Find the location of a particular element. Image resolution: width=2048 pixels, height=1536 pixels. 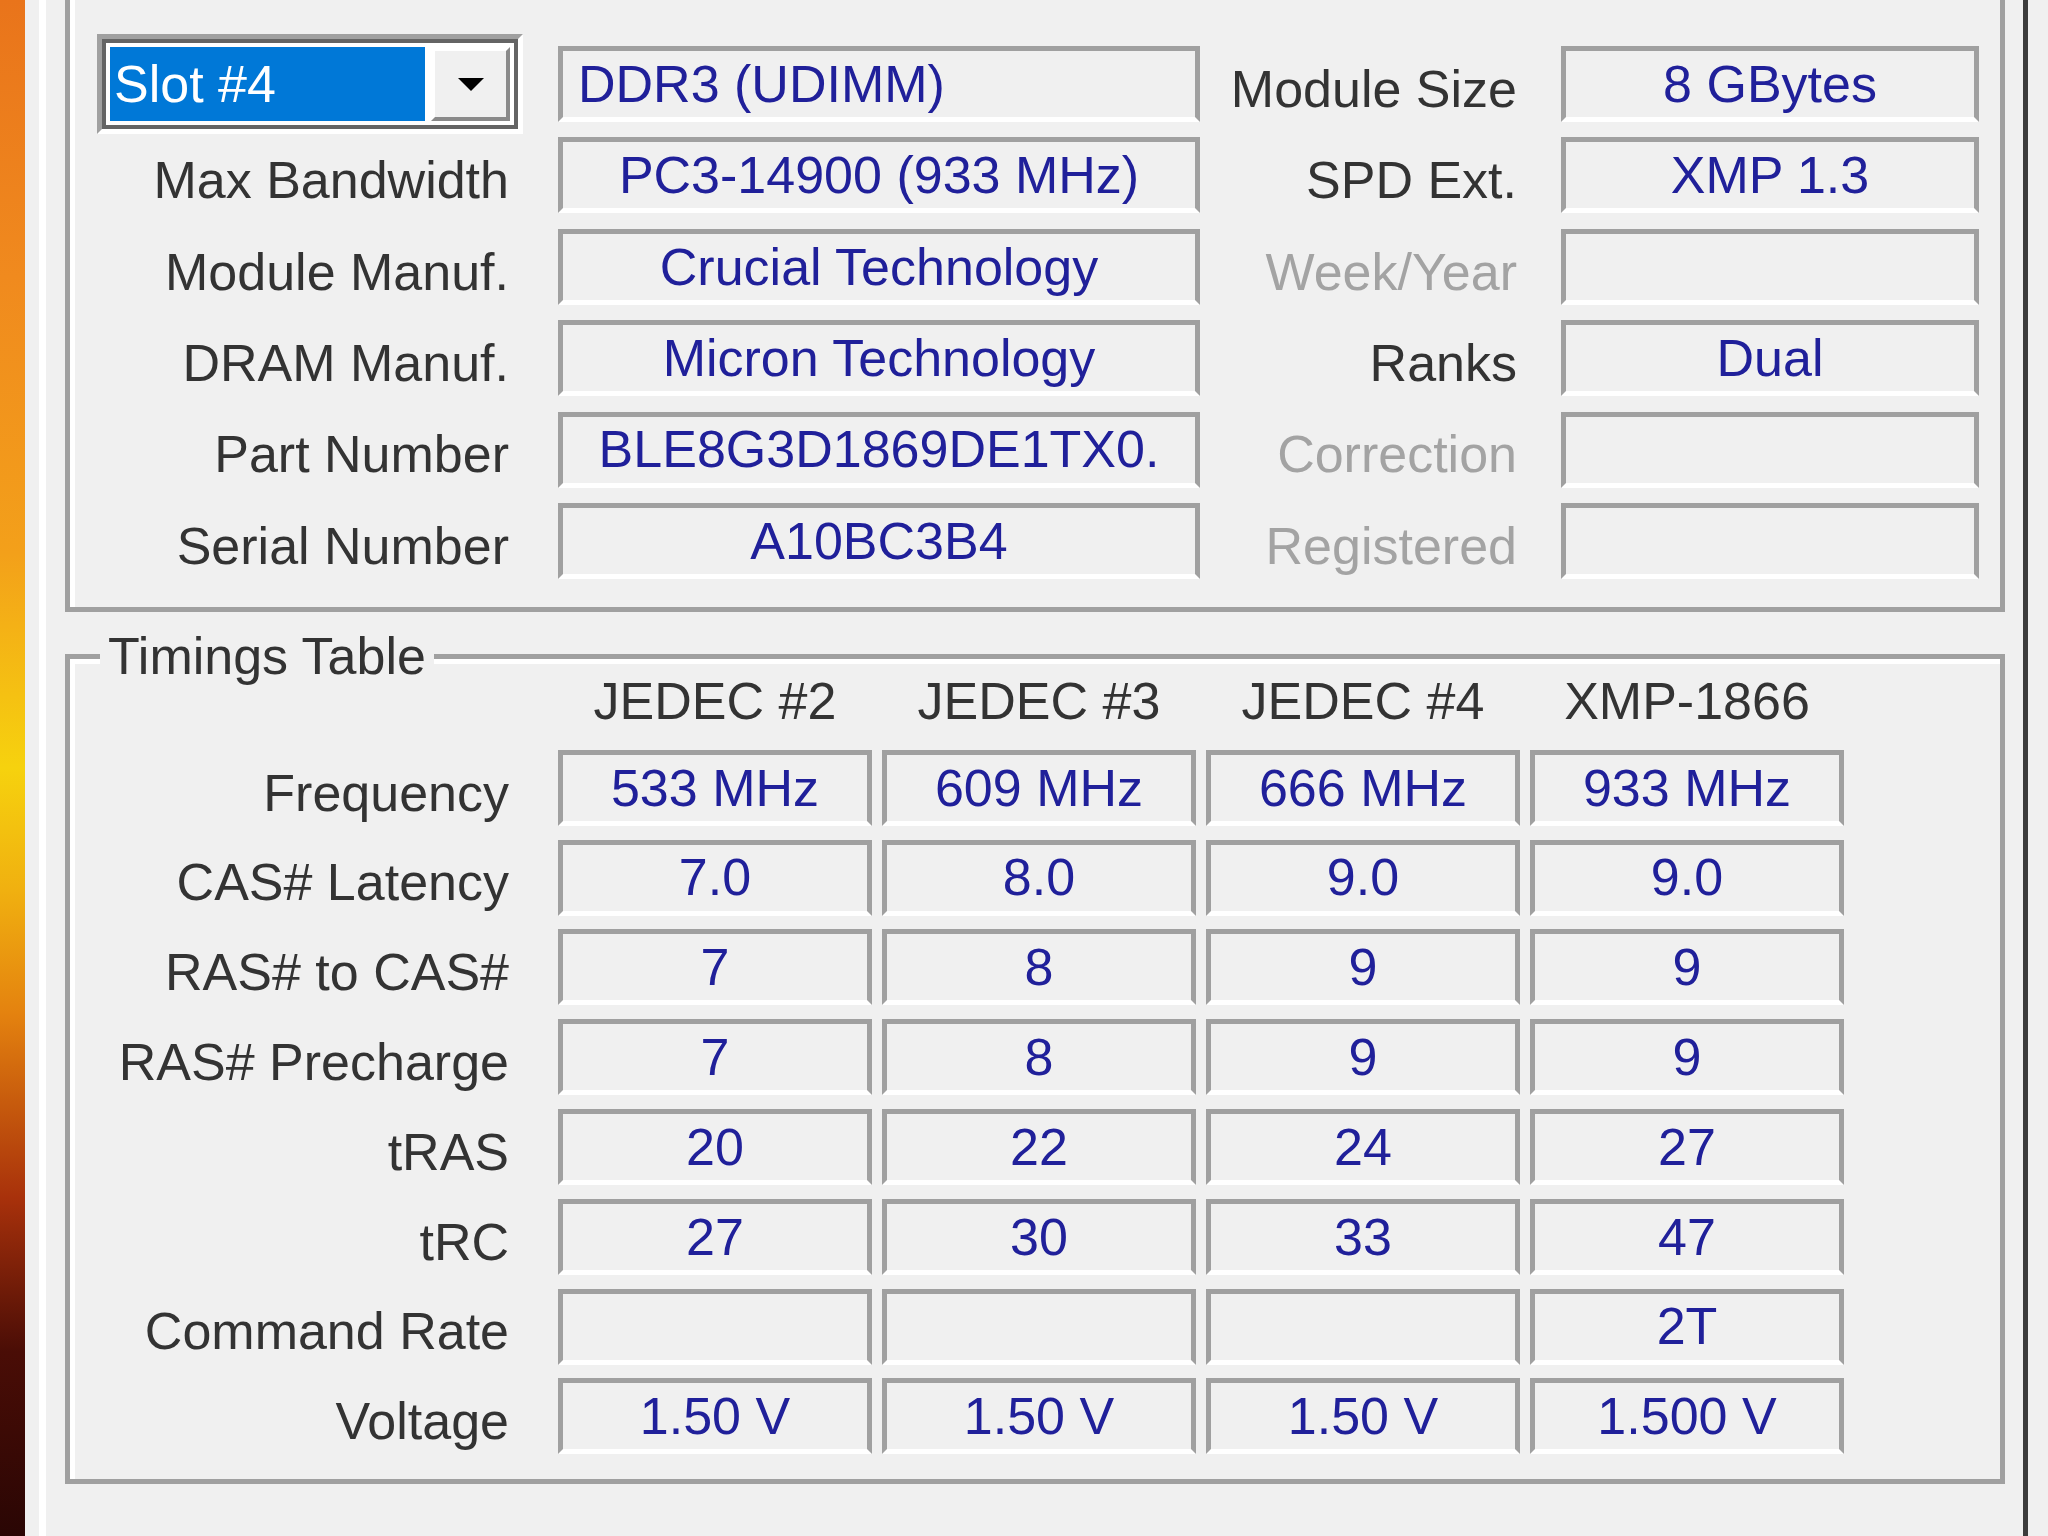

field-label: Max Bandwidth is located at coordinates (331, 181).